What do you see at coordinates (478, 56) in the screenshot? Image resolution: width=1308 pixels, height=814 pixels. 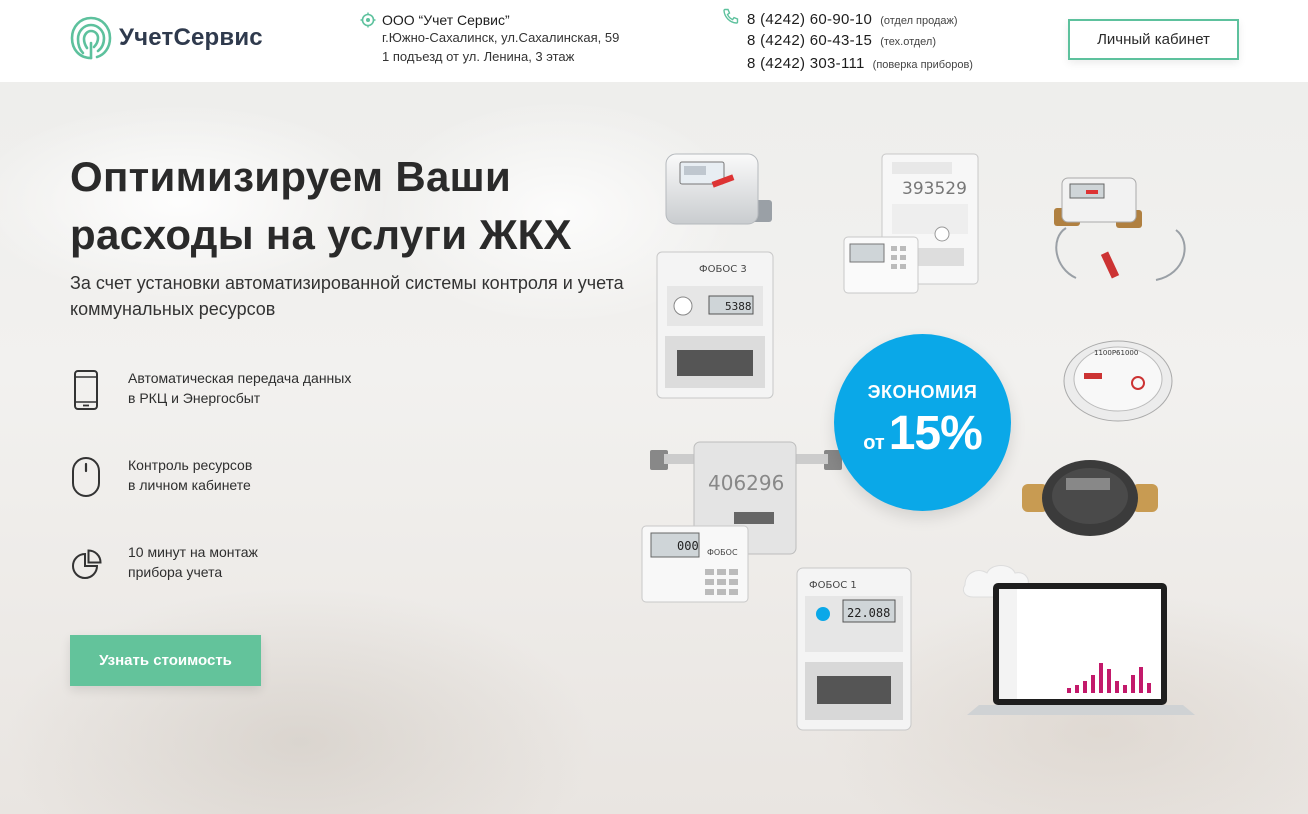 I see `address-line-2: 1 подъезд от ул. Ленина, 3 этаж` at bounding box center [478, 56].